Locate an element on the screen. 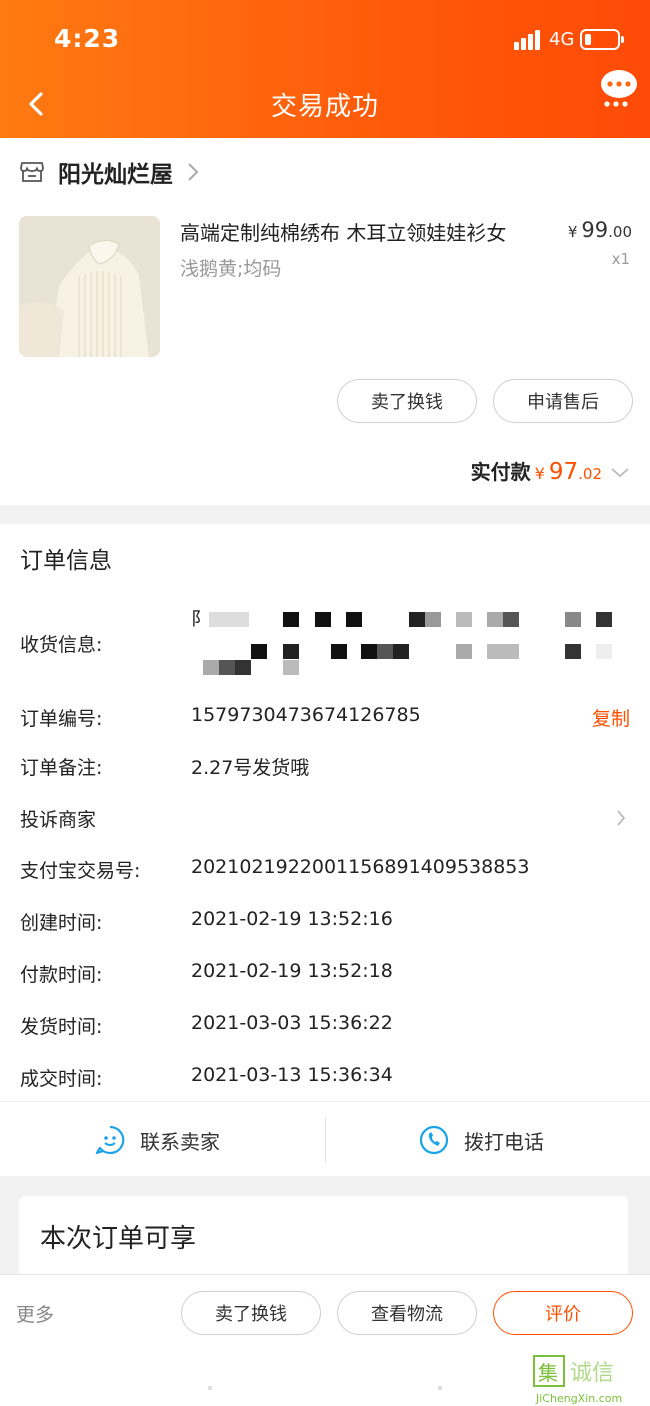 The height and width of the screenshot is (1406, 650). product-title: 高端定制纯棉绣布 木耳立领娃娃衫女 is located at coordinates (343, 231).